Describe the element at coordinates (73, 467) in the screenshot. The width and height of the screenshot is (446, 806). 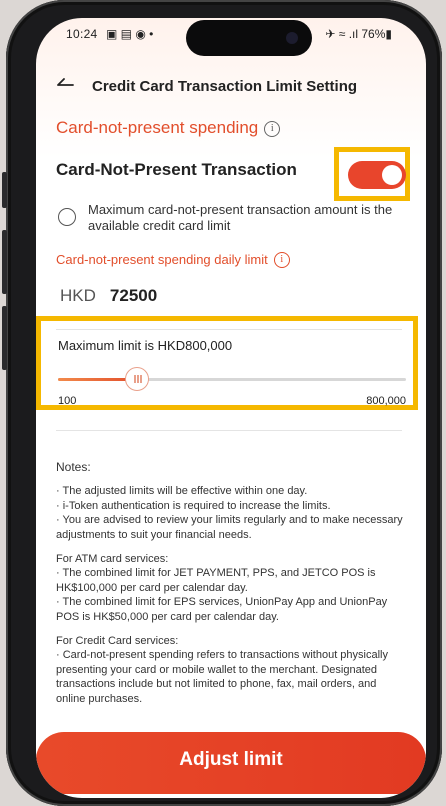
I see `notes-heading: Notes:` at that location.